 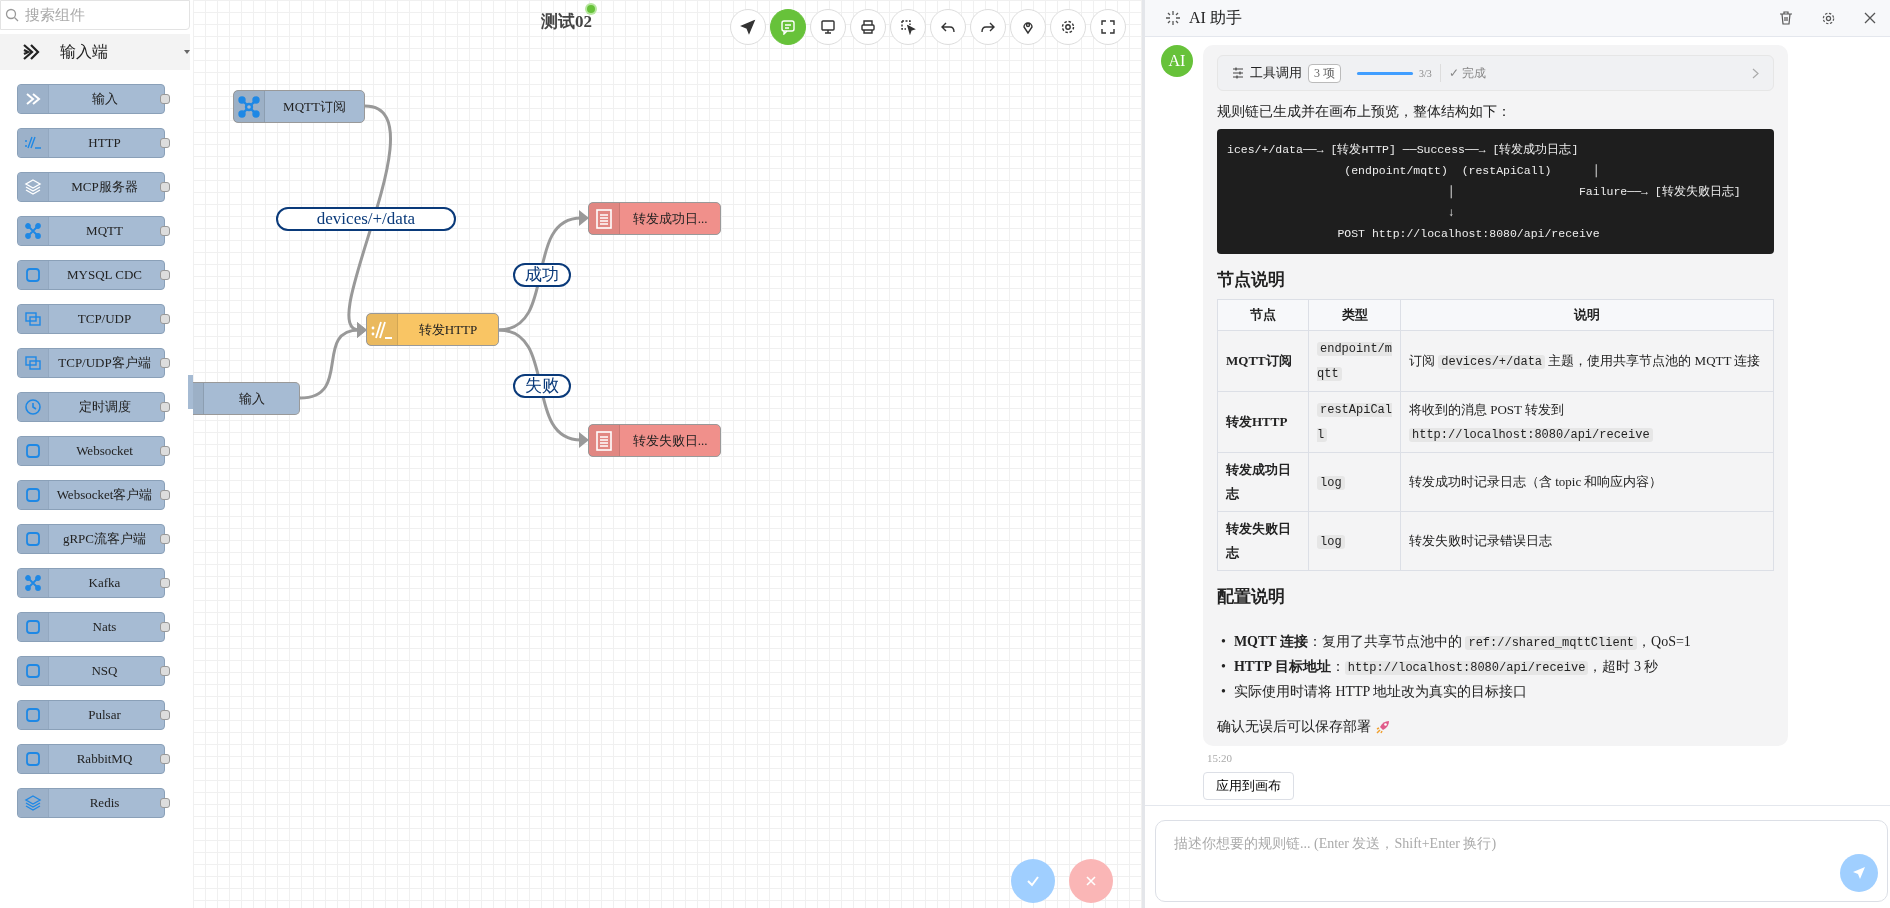 I want to click on palette-item: Websocket, so click(x=91, y=451).